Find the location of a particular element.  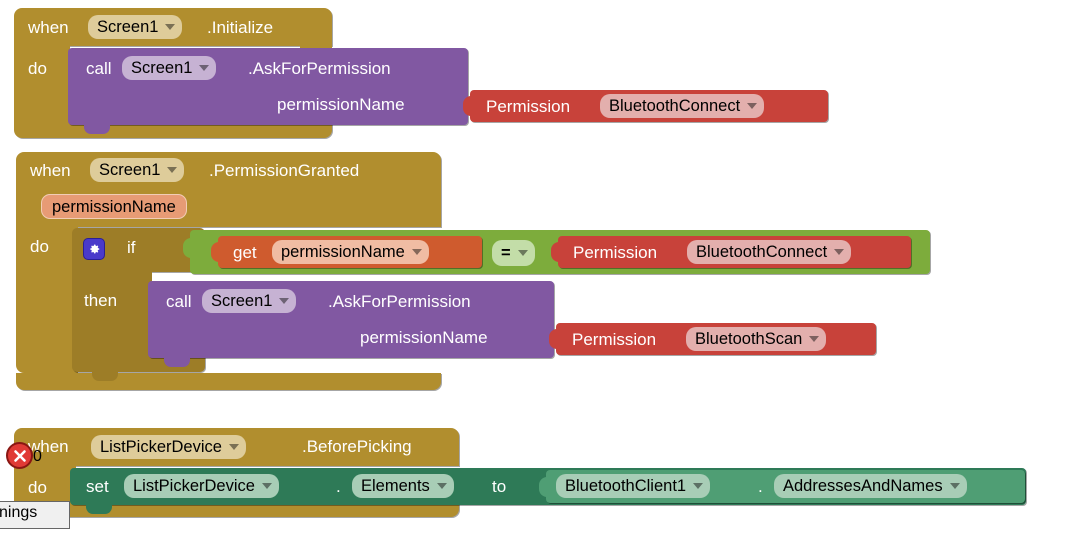

do-label-2: do is located at coordinates (39, 246).